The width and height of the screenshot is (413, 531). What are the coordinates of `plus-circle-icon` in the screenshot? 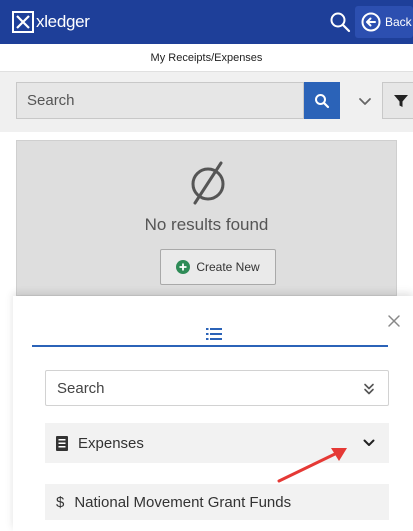 It's located at (183, 267).